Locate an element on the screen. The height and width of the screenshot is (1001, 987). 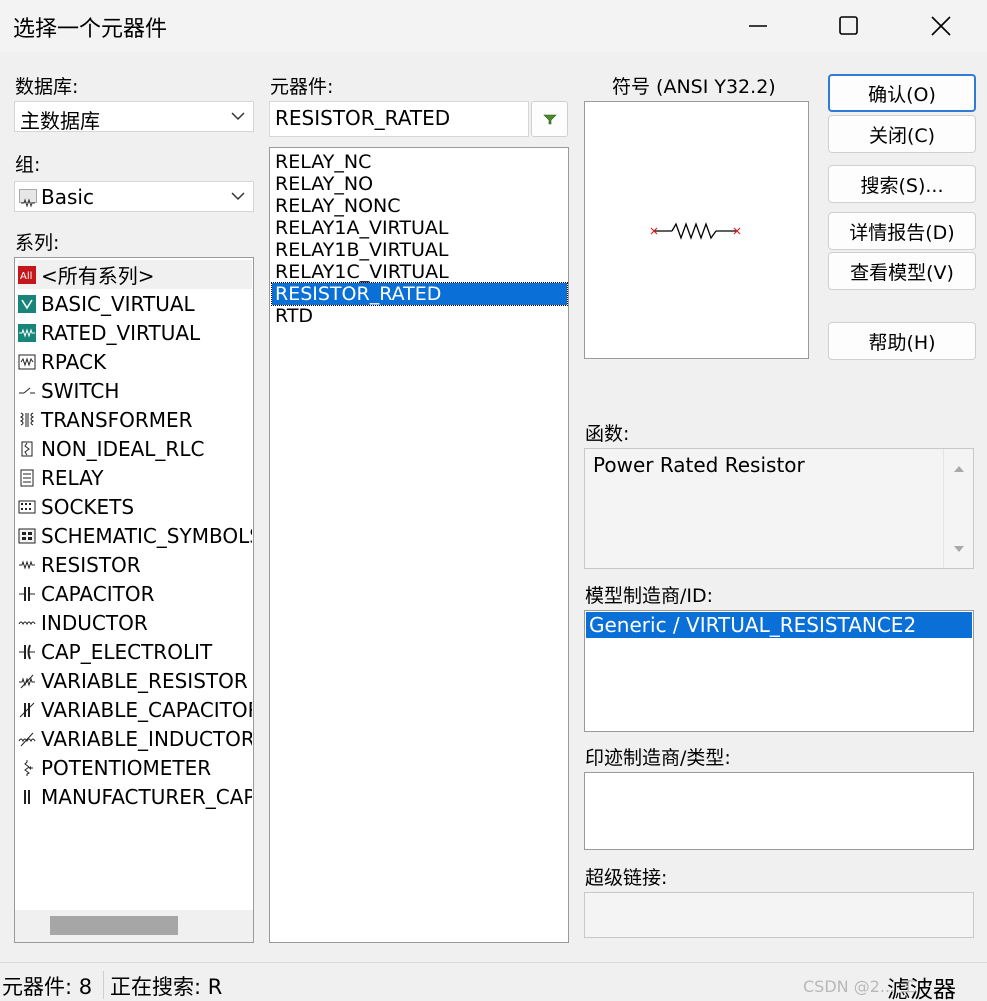
series-item-label: BASIC_VIRTUAL is located at coordinates (118, 303).